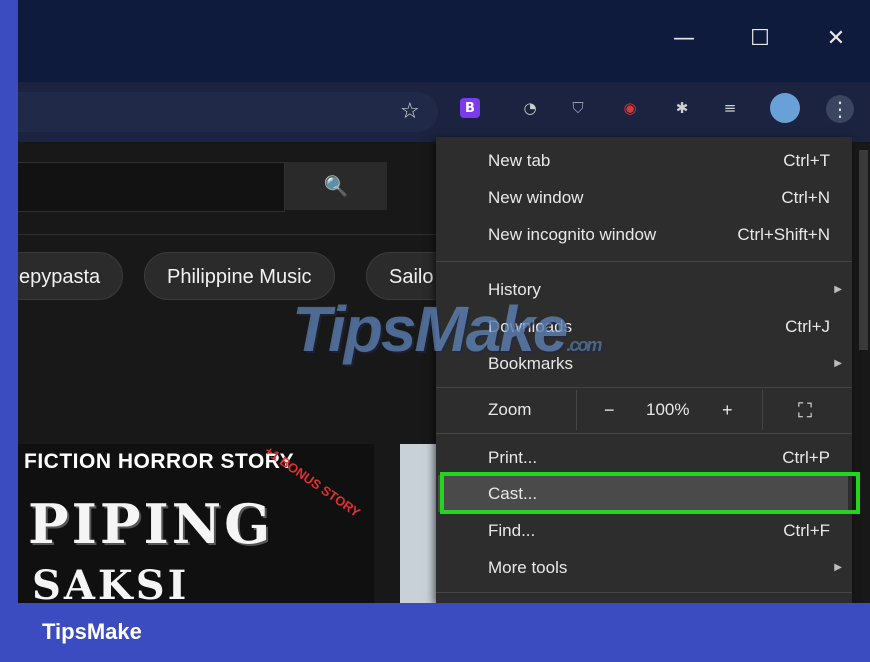 This screenshot has width=870, height=662. I want to click on menu-item-find: Find... Ctrl+F, so click(644, 530).